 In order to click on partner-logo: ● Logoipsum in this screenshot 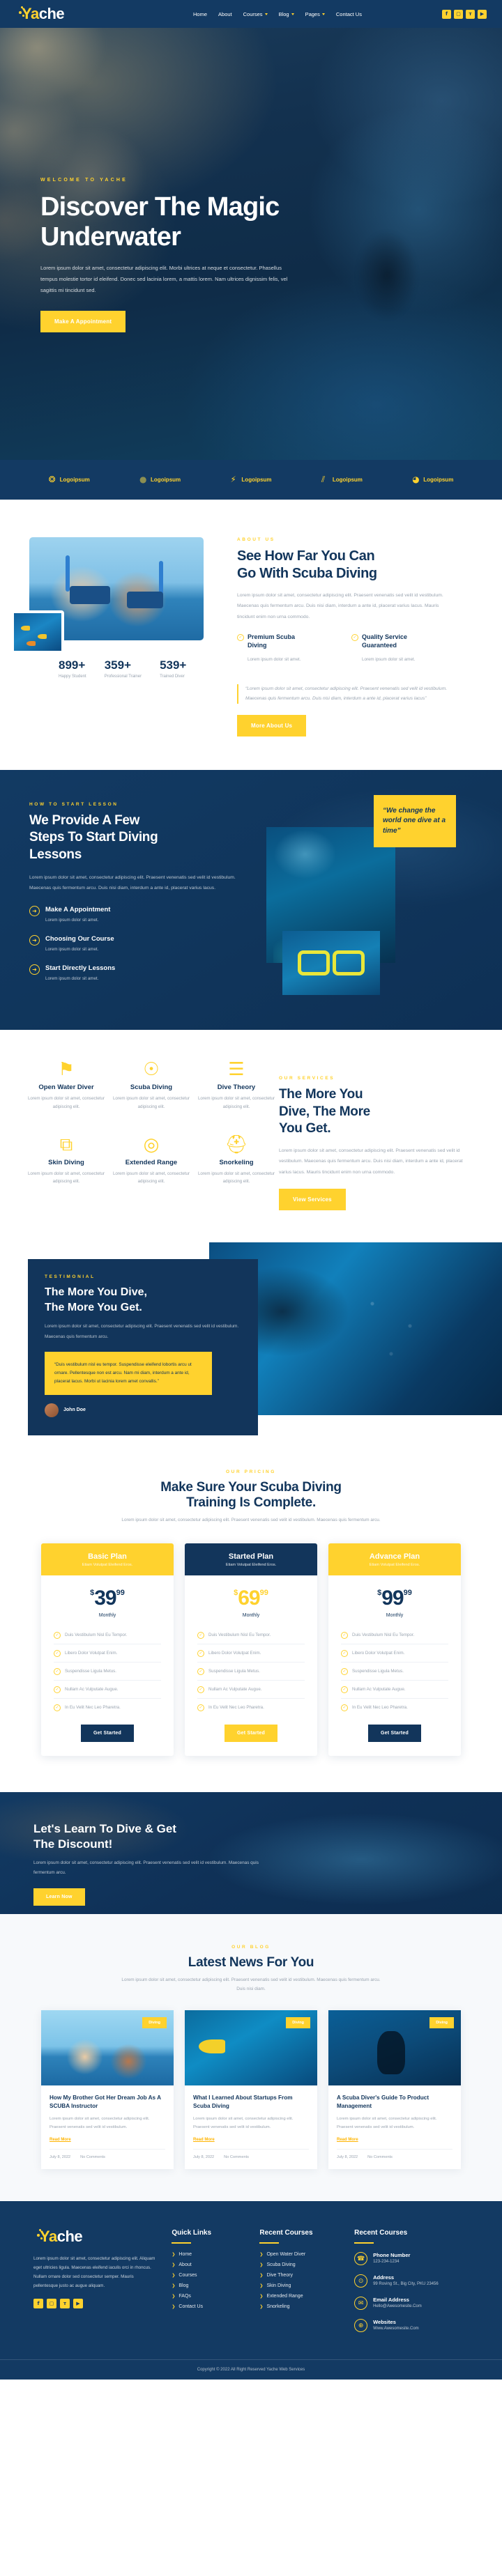, I will do `click(160, 480)`.